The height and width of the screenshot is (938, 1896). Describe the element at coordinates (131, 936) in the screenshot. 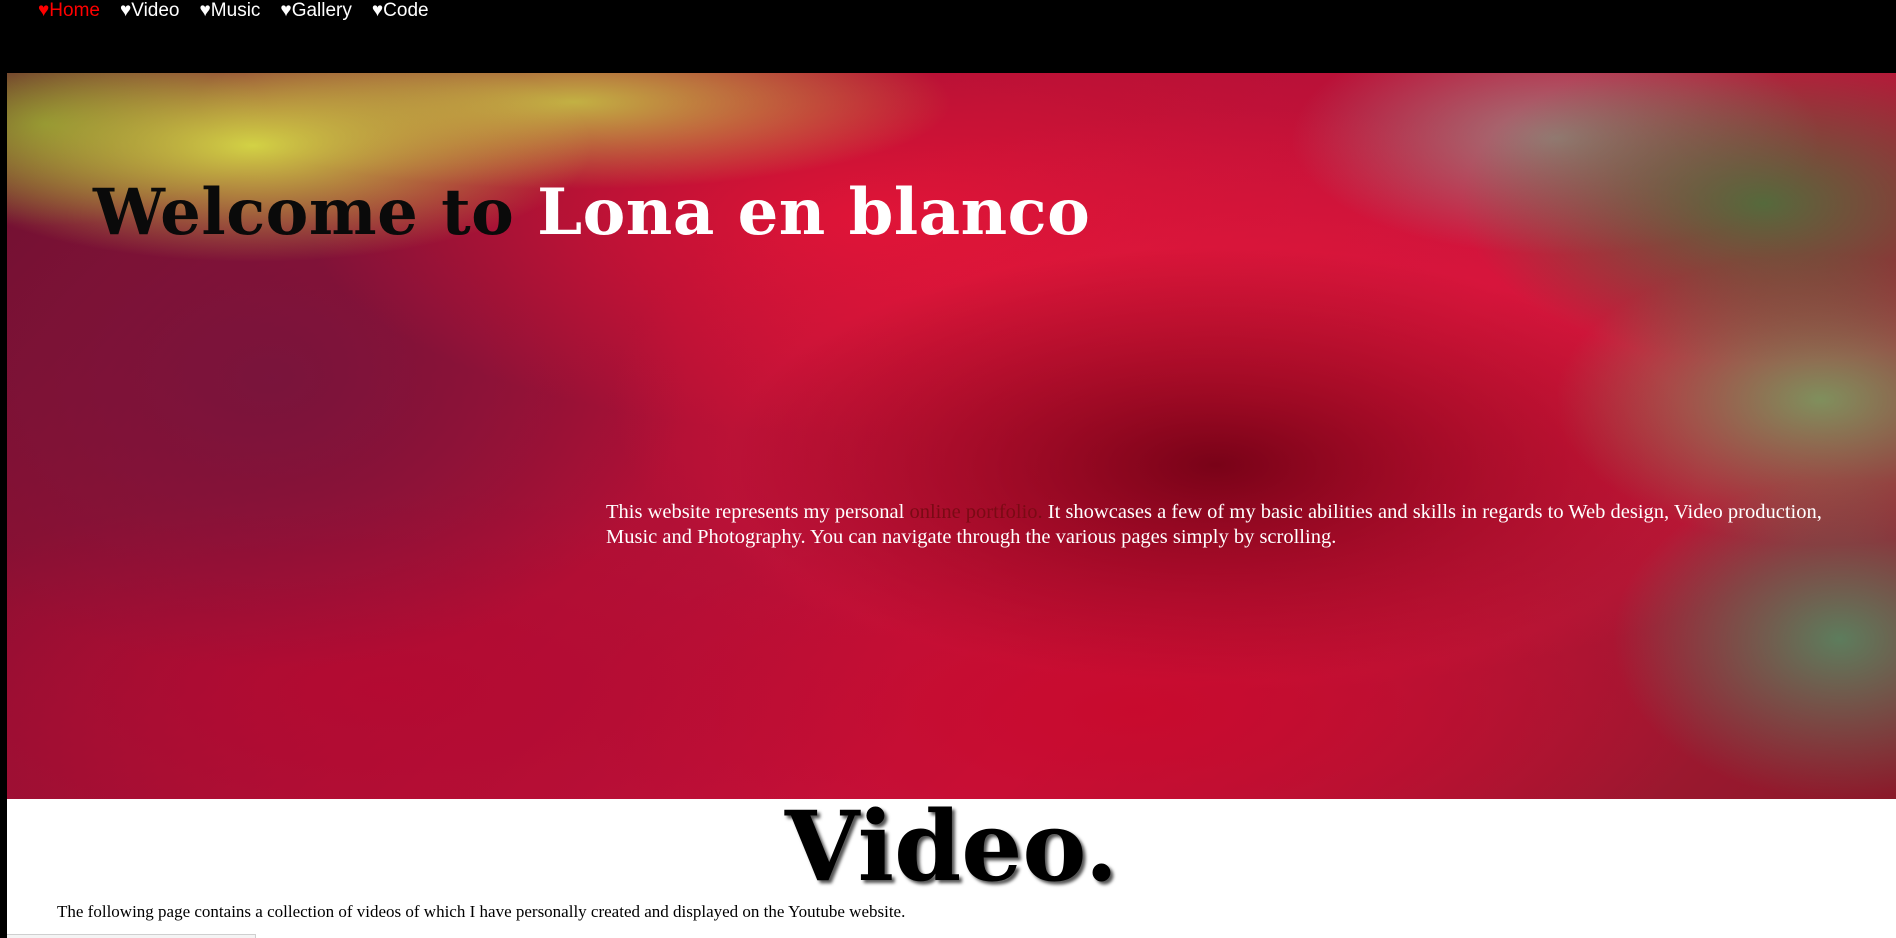

I see `video-embed-edge` at that location.